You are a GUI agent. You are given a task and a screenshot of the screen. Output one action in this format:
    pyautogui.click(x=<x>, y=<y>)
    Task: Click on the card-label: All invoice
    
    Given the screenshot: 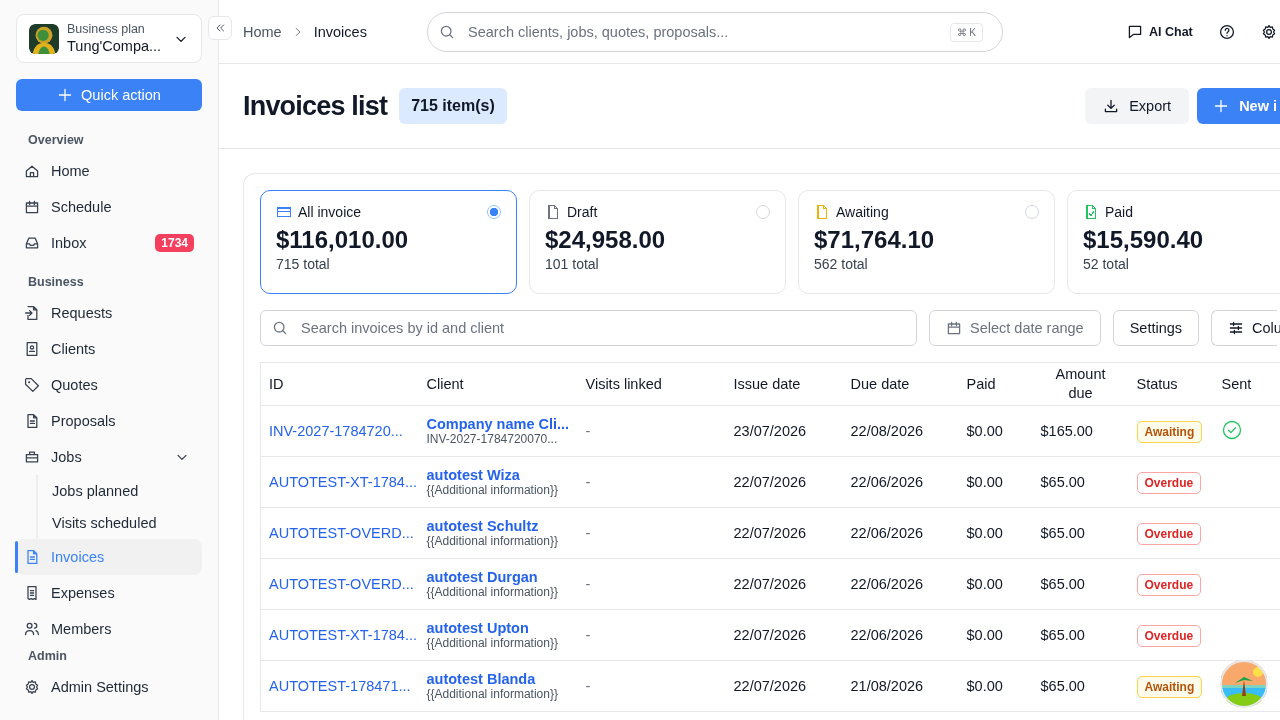 What is the action you would take?
    pyautogui.click(x=330, y=212)
    